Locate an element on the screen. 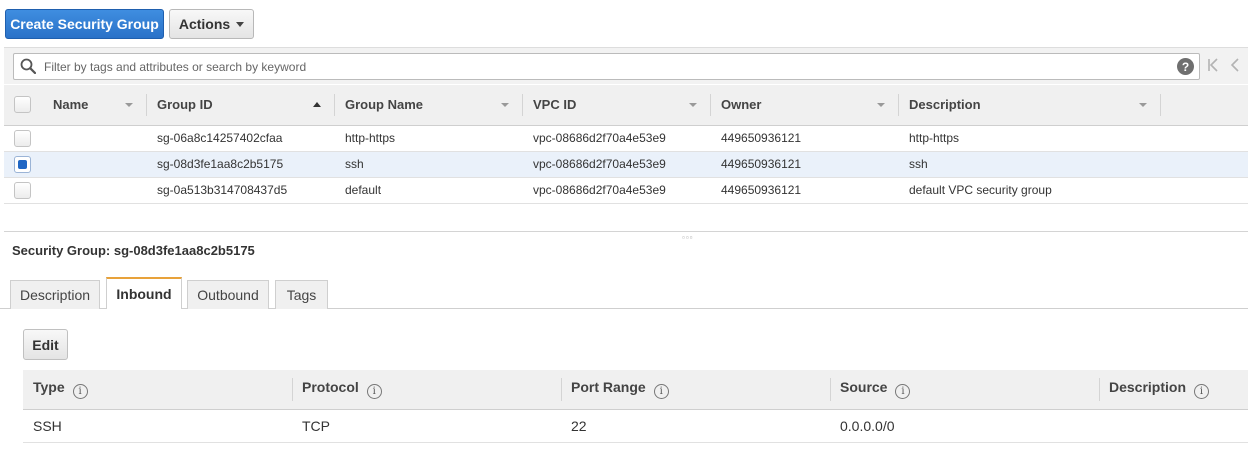  search-input is located at coordinates (602, 66).